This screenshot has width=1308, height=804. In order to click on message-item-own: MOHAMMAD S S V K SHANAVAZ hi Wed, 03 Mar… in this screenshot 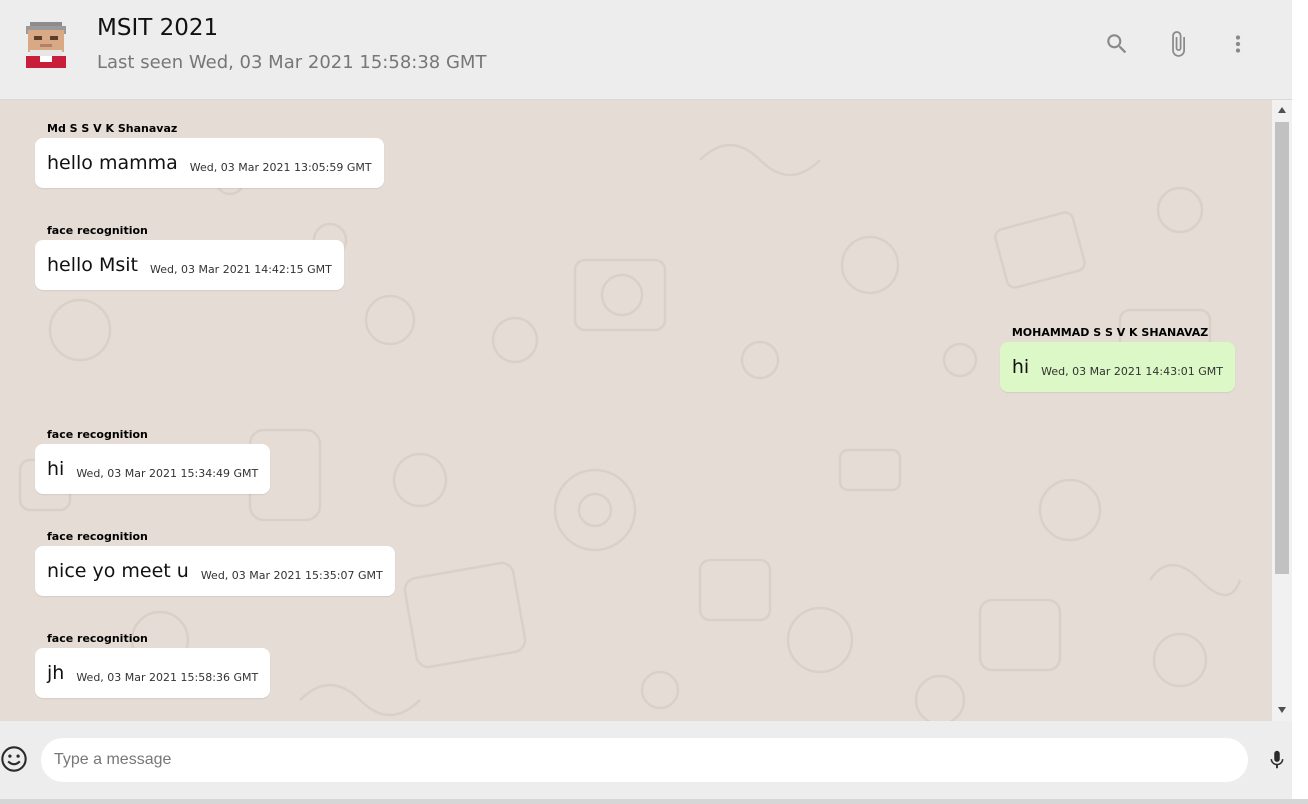, I will do `click(1117, 359)`.